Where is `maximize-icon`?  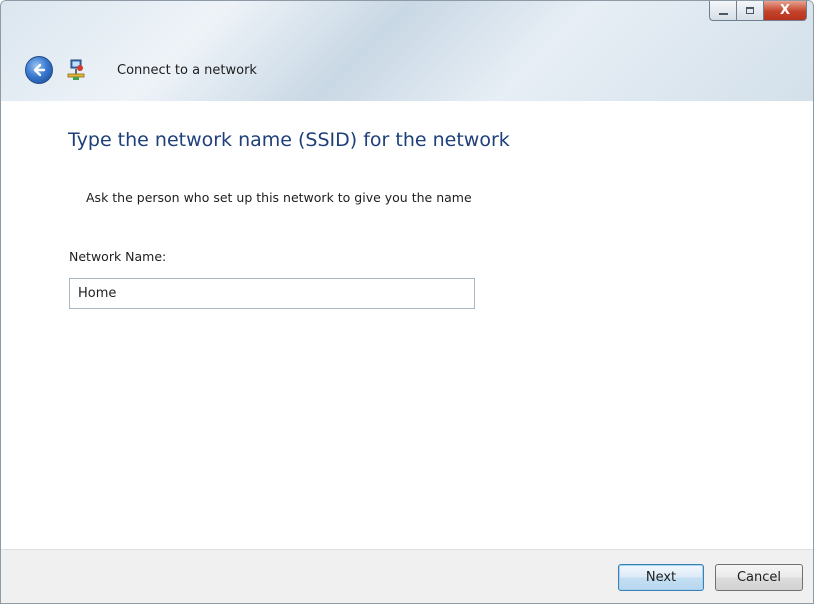 maximize-icon is located at coordinates (750, 10).